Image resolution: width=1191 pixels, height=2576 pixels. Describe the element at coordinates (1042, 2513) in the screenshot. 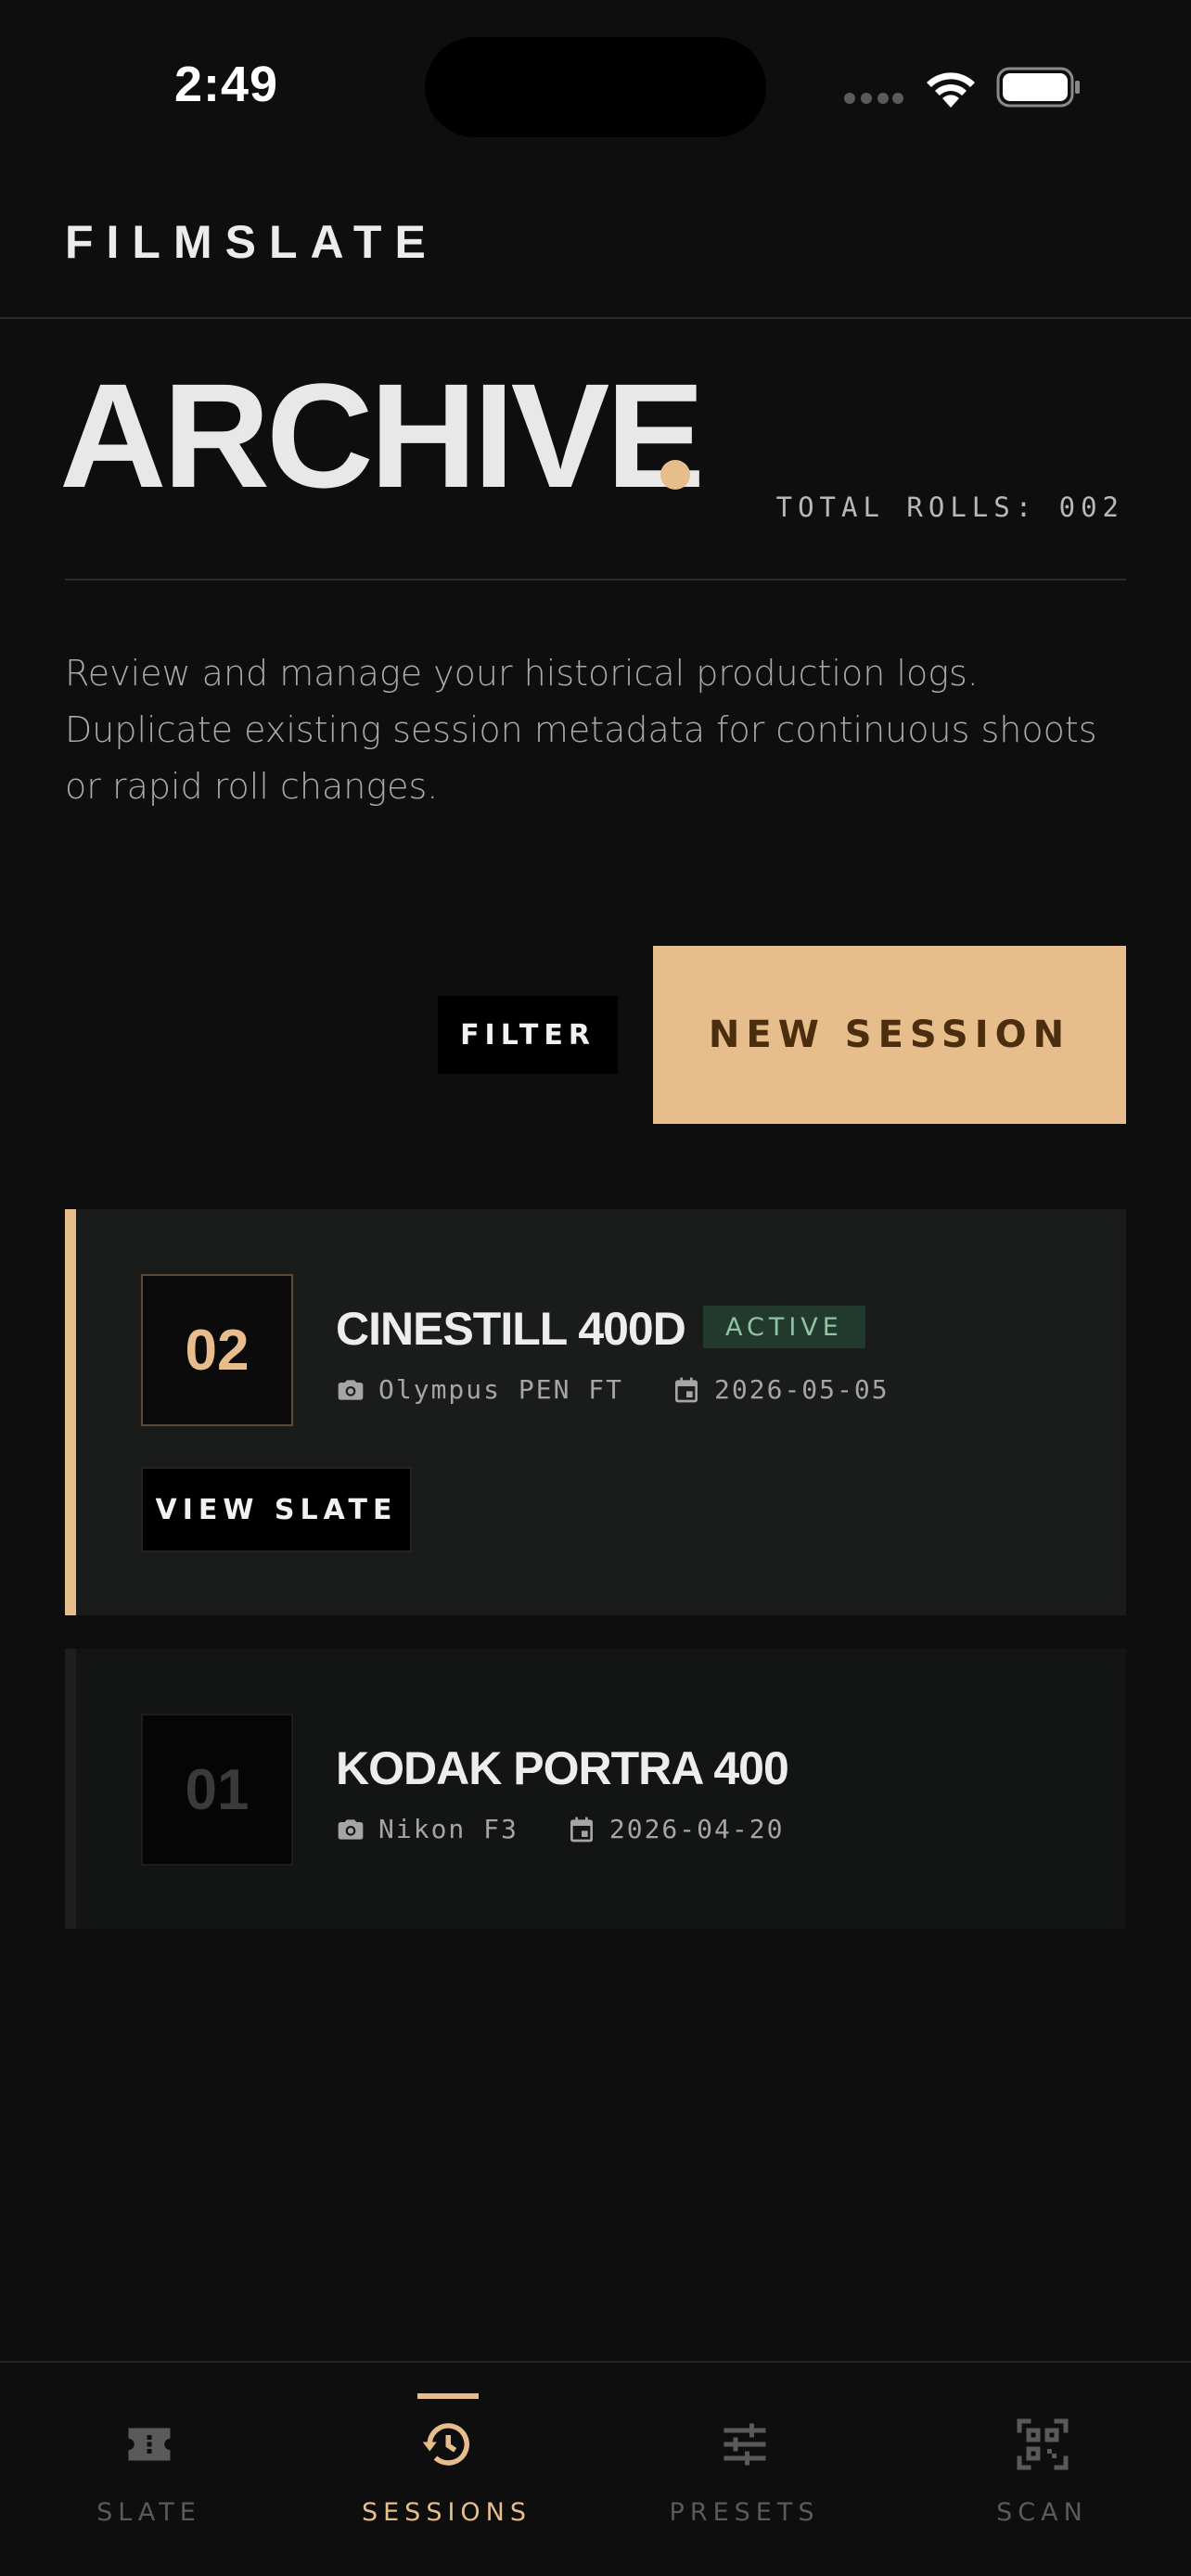

I see `tab-label: SCAN` at that location.